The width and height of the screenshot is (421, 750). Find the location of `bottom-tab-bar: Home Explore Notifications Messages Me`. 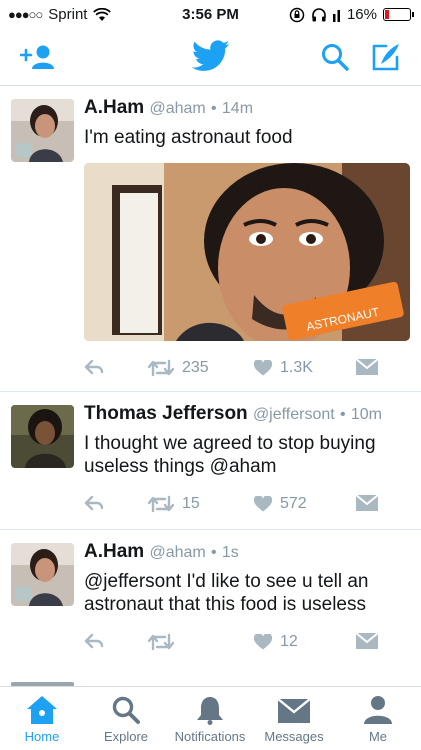

bottom-tab-bar: Home Explore Notifications Messages Me is located at coordinates (210, 718).